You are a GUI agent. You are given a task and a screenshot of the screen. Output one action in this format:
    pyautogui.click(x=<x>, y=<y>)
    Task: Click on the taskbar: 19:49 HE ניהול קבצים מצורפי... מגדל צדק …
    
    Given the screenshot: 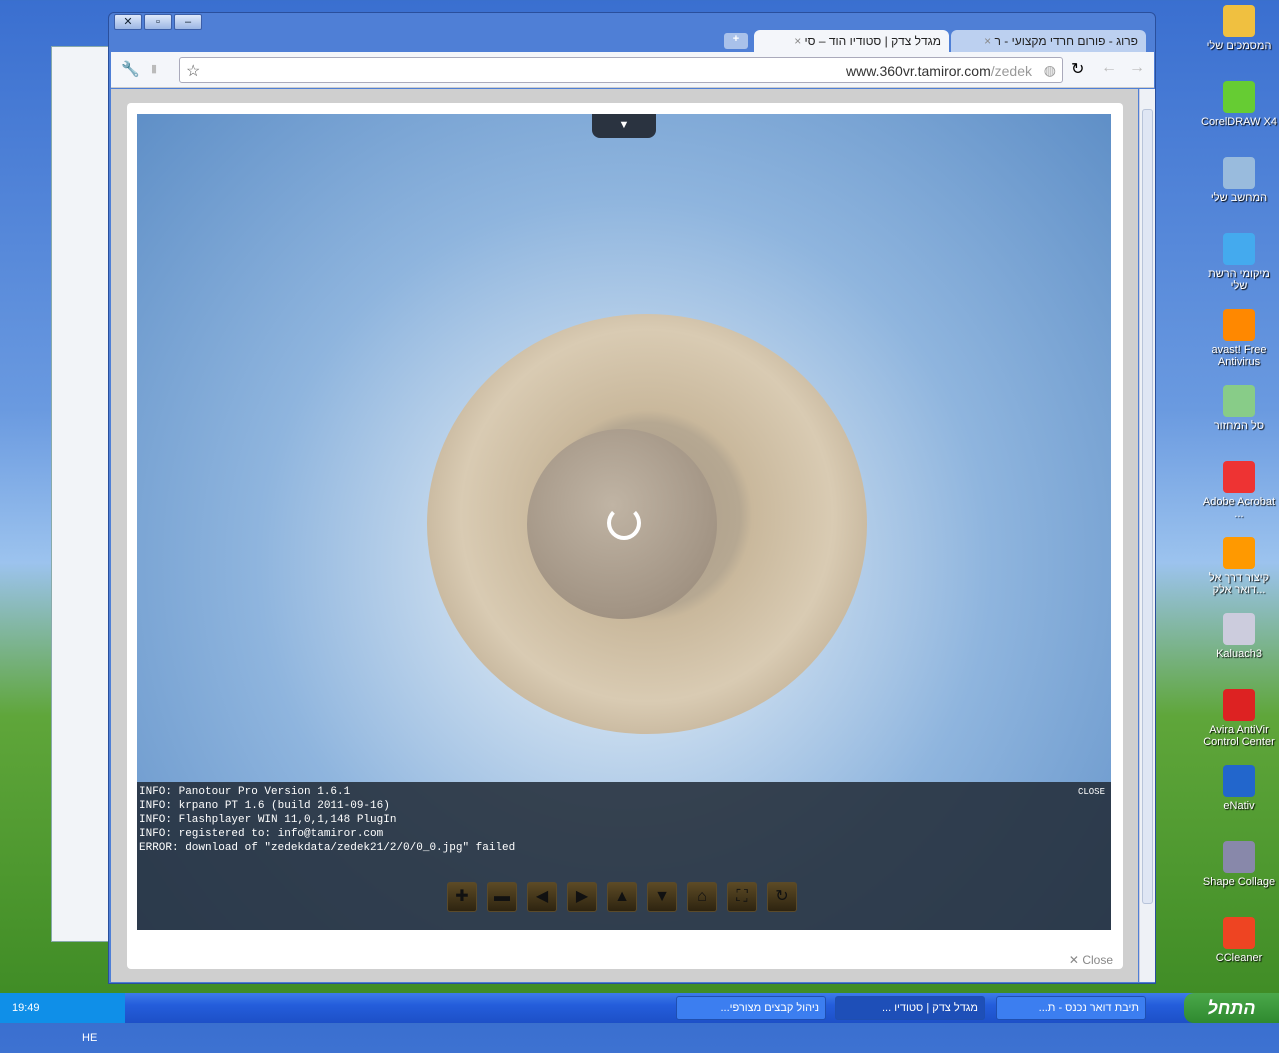 What is the action you would take?
    pyautogui.click(x=639, y=1018)
    